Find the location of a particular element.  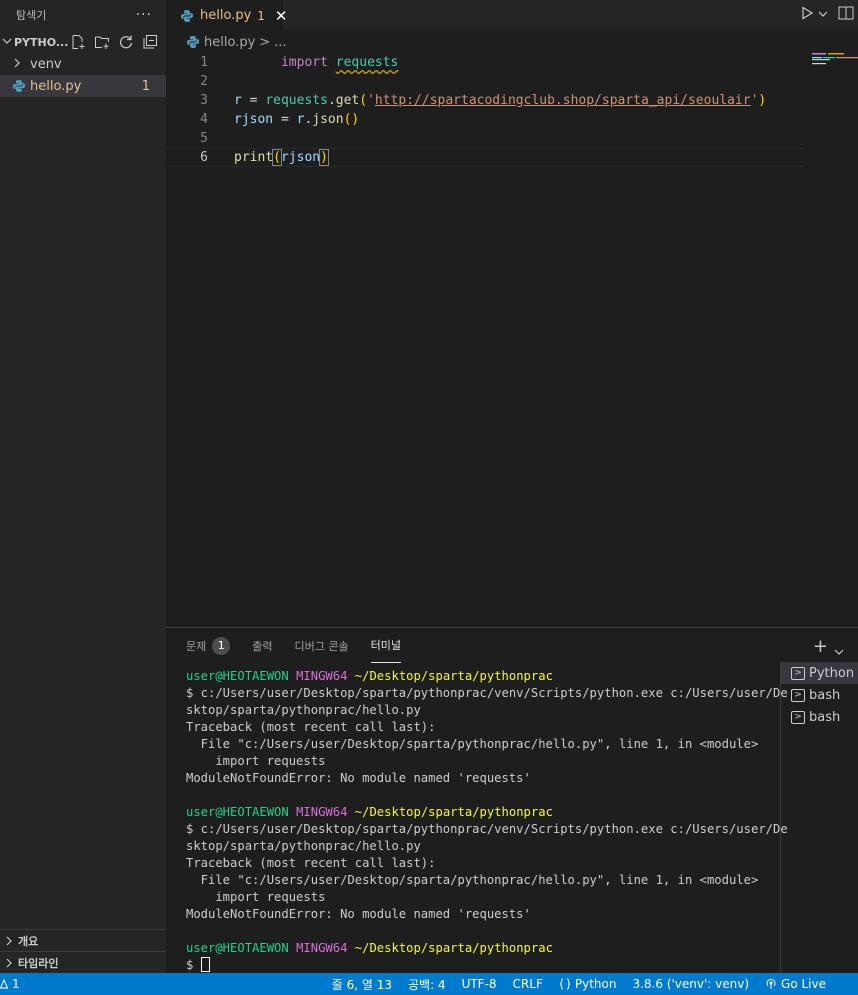

minimap is located at coordinates (835, 63).